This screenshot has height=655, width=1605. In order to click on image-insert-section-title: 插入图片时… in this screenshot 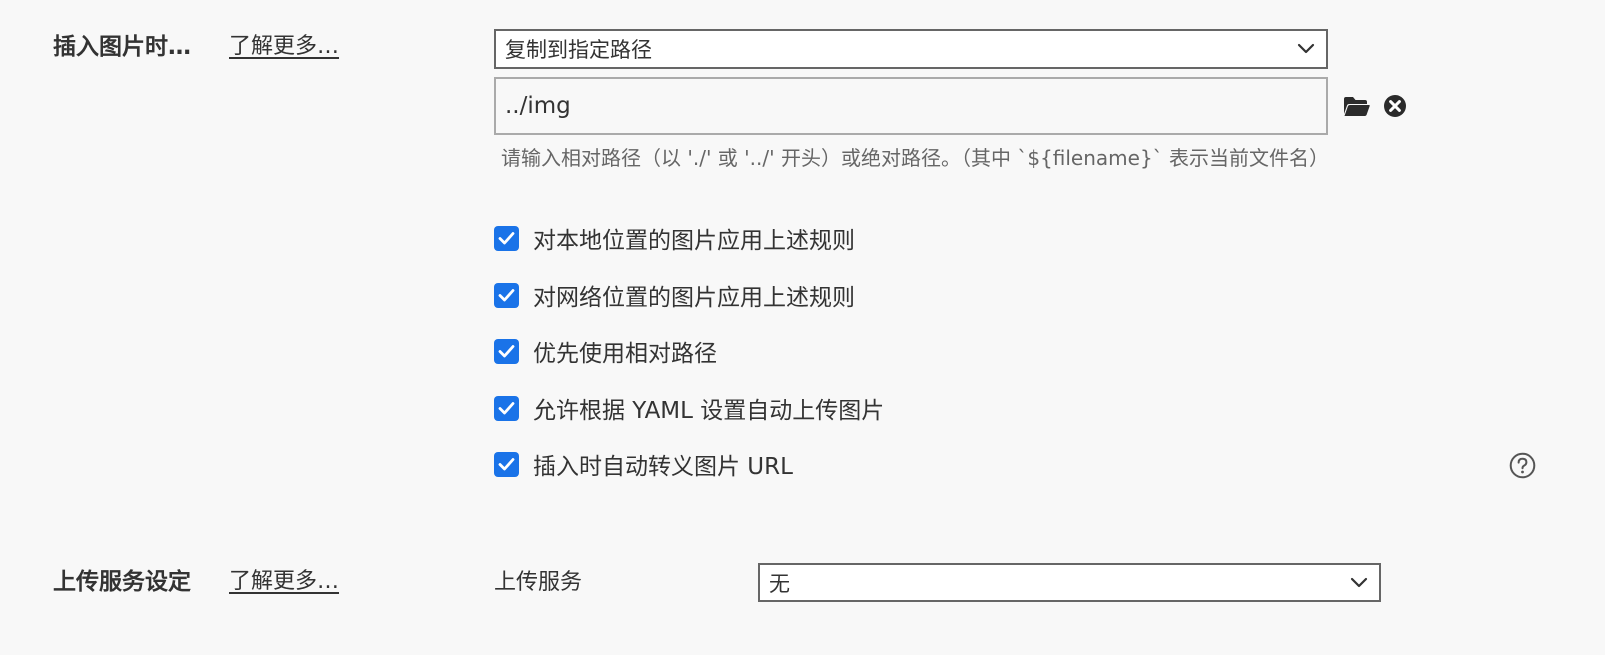, I will do `click(122, 47)`.